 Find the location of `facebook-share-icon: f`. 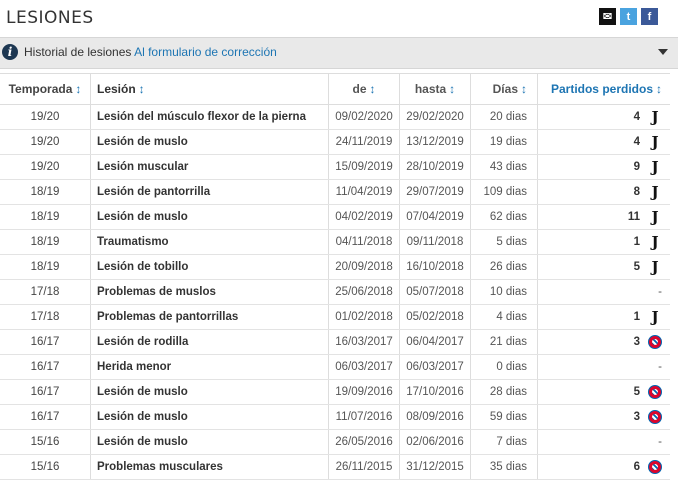

facebook-share-icon: f is located at coordinates (649, 16).